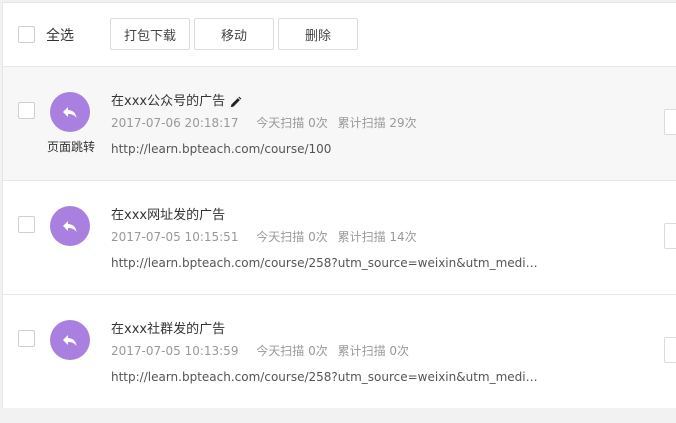 The image size is (676, 423). I want to click on item-title: 在xxx社群发的广告, so click(168, 330).